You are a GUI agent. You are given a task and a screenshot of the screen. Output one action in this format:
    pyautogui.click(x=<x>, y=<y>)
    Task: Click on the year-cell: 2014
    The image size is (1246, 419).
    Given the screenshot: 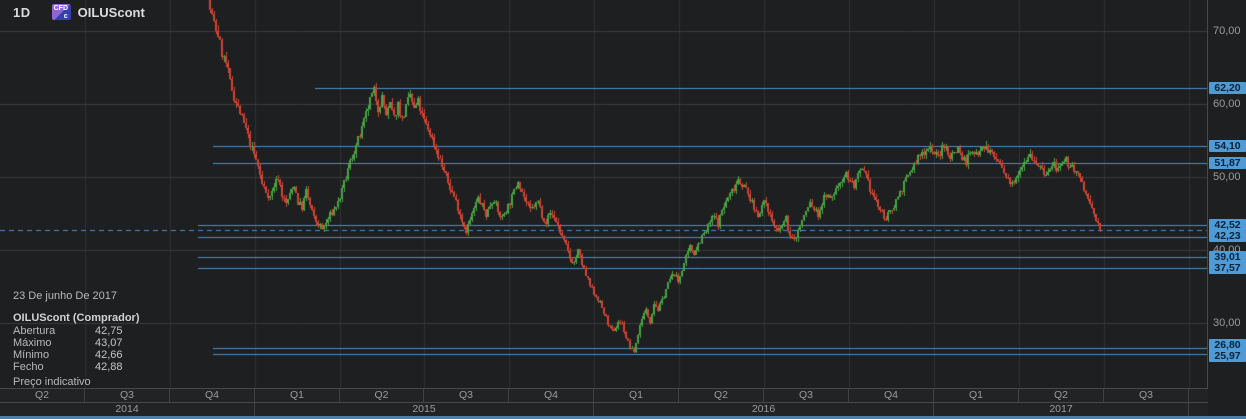 What is the action you would take?
    pyautogui.click(x=127, y=409)
    